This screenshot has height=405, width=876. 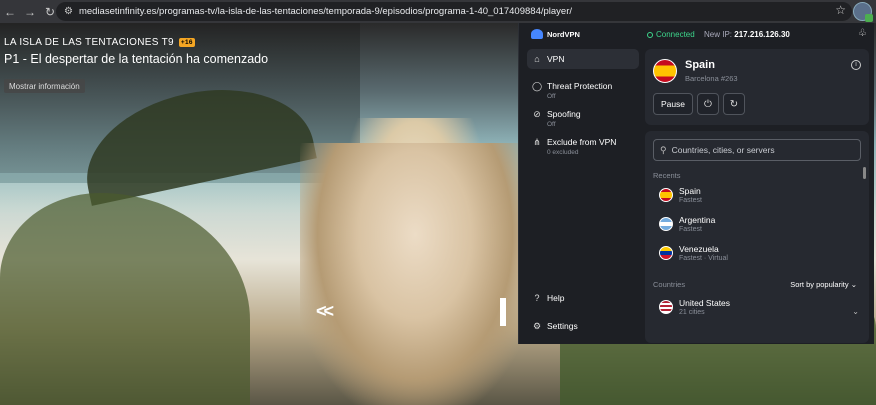 What do you see at coordinates (564, 114) in the screenshot?
I see `sidebar-item-label: Spoofing` at bounding box center [564, 114].